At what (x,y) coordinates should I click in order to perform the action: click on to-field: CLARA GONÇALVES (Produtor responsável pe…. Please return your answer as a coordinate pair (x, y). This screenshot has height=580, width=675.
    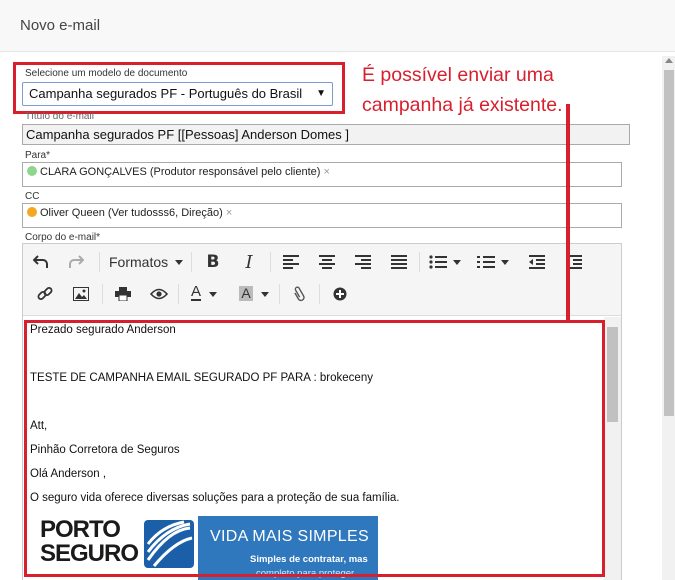
    Looking at the image, I should click on (322, 174).